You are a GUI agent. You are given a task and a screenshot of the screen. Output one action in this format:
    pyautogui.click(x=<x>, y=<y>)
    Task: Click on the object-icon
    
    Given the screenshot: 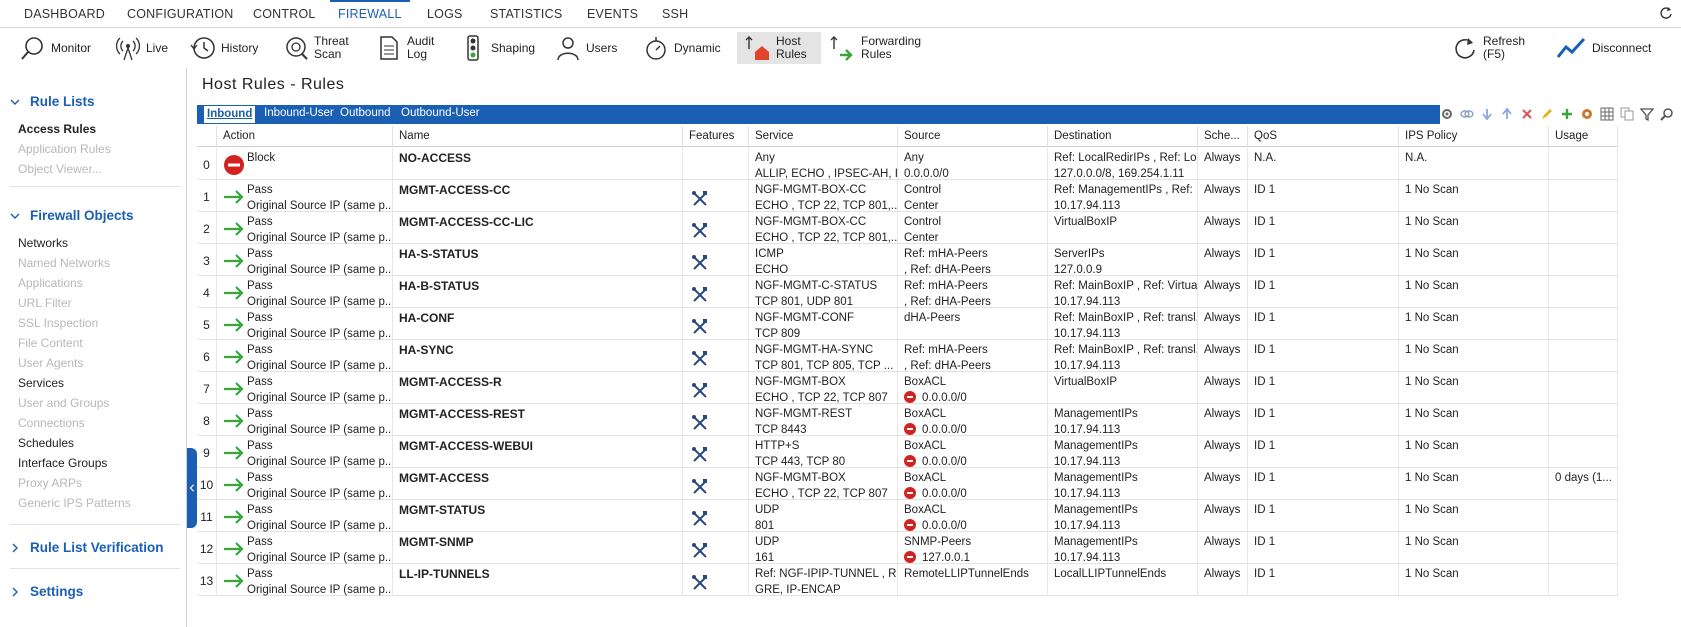 What is the action you would take?
    pyautogui.click(x=1587, y=114)
    